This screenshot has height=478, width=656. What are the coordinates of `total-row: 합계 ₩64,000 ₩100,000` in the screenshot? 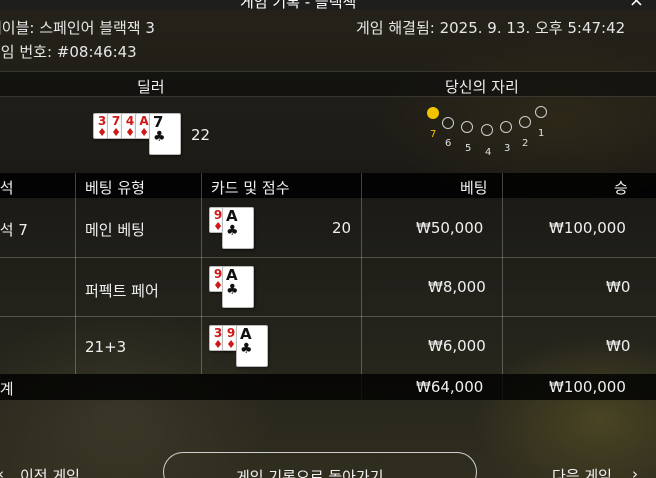 It's located at (328, 387).